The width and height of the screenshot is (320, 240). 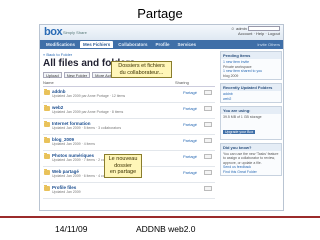 I want to click on column-header: Name Sharing, so click(x=129, y=83).